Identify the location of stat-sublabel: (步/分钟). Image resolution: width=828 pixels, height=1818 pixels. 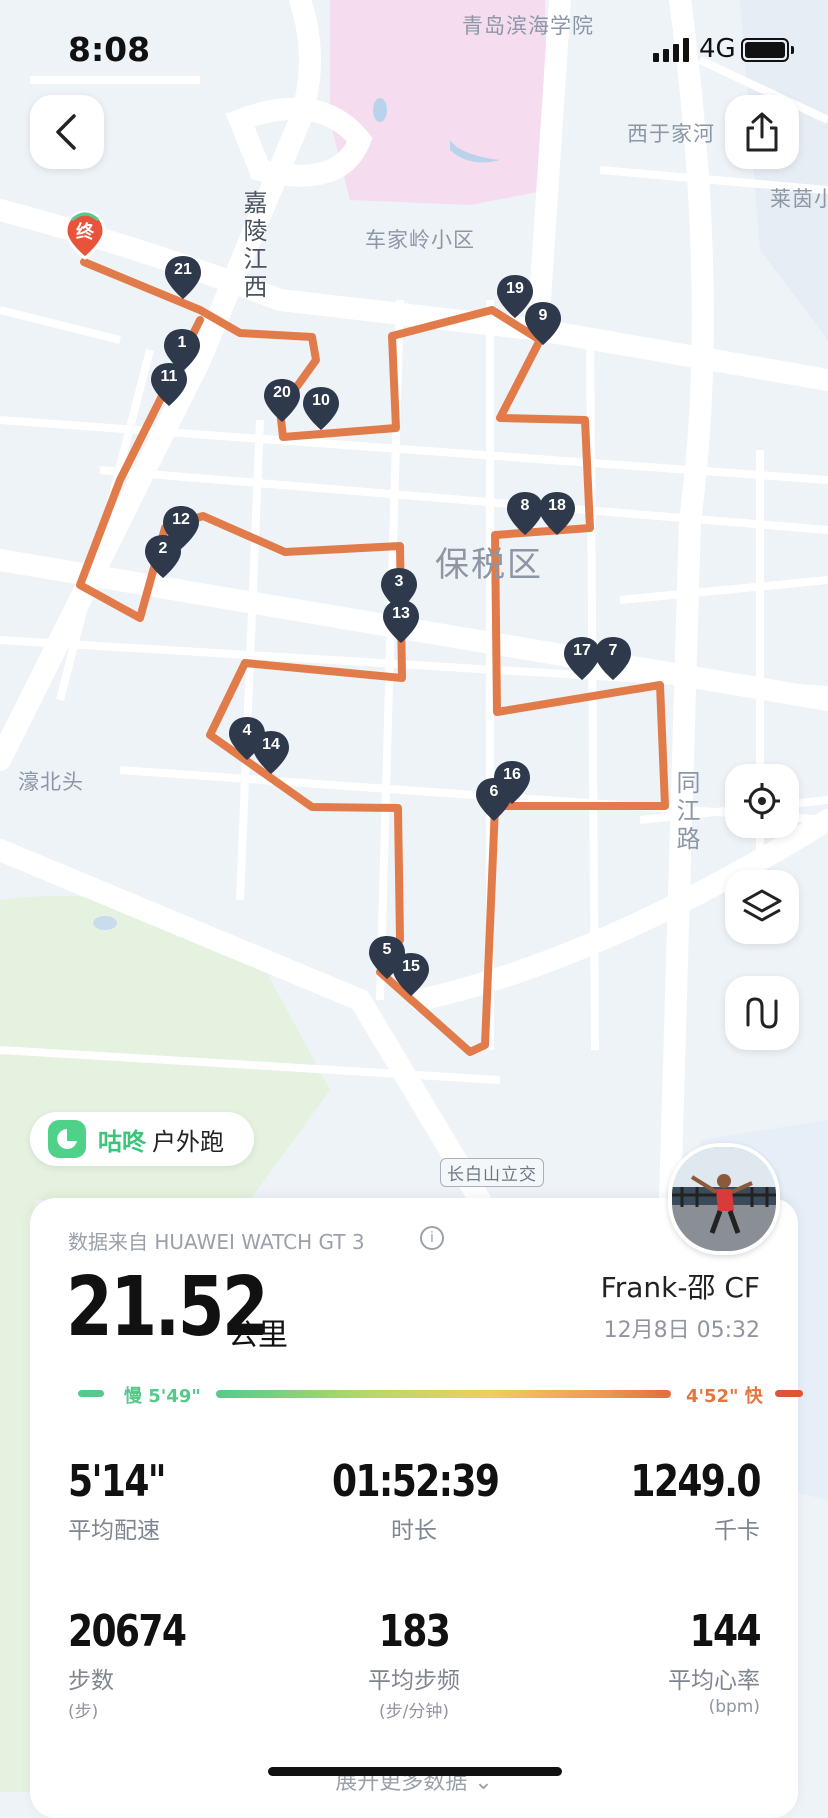
(414, 1712).